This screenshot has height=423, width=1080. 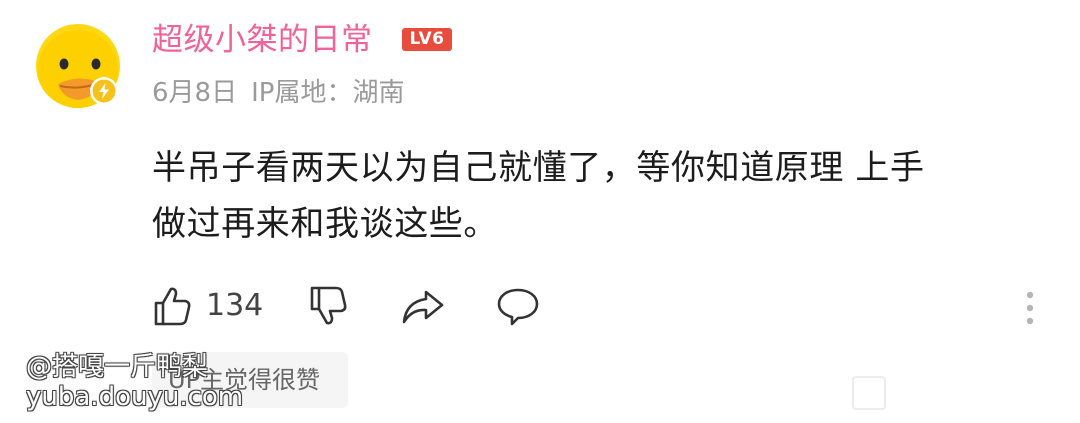 What do you see at coordinates (869, 393) in the screenshot?
I see `platform-watermark-icon` at bounding box center [869, 393].